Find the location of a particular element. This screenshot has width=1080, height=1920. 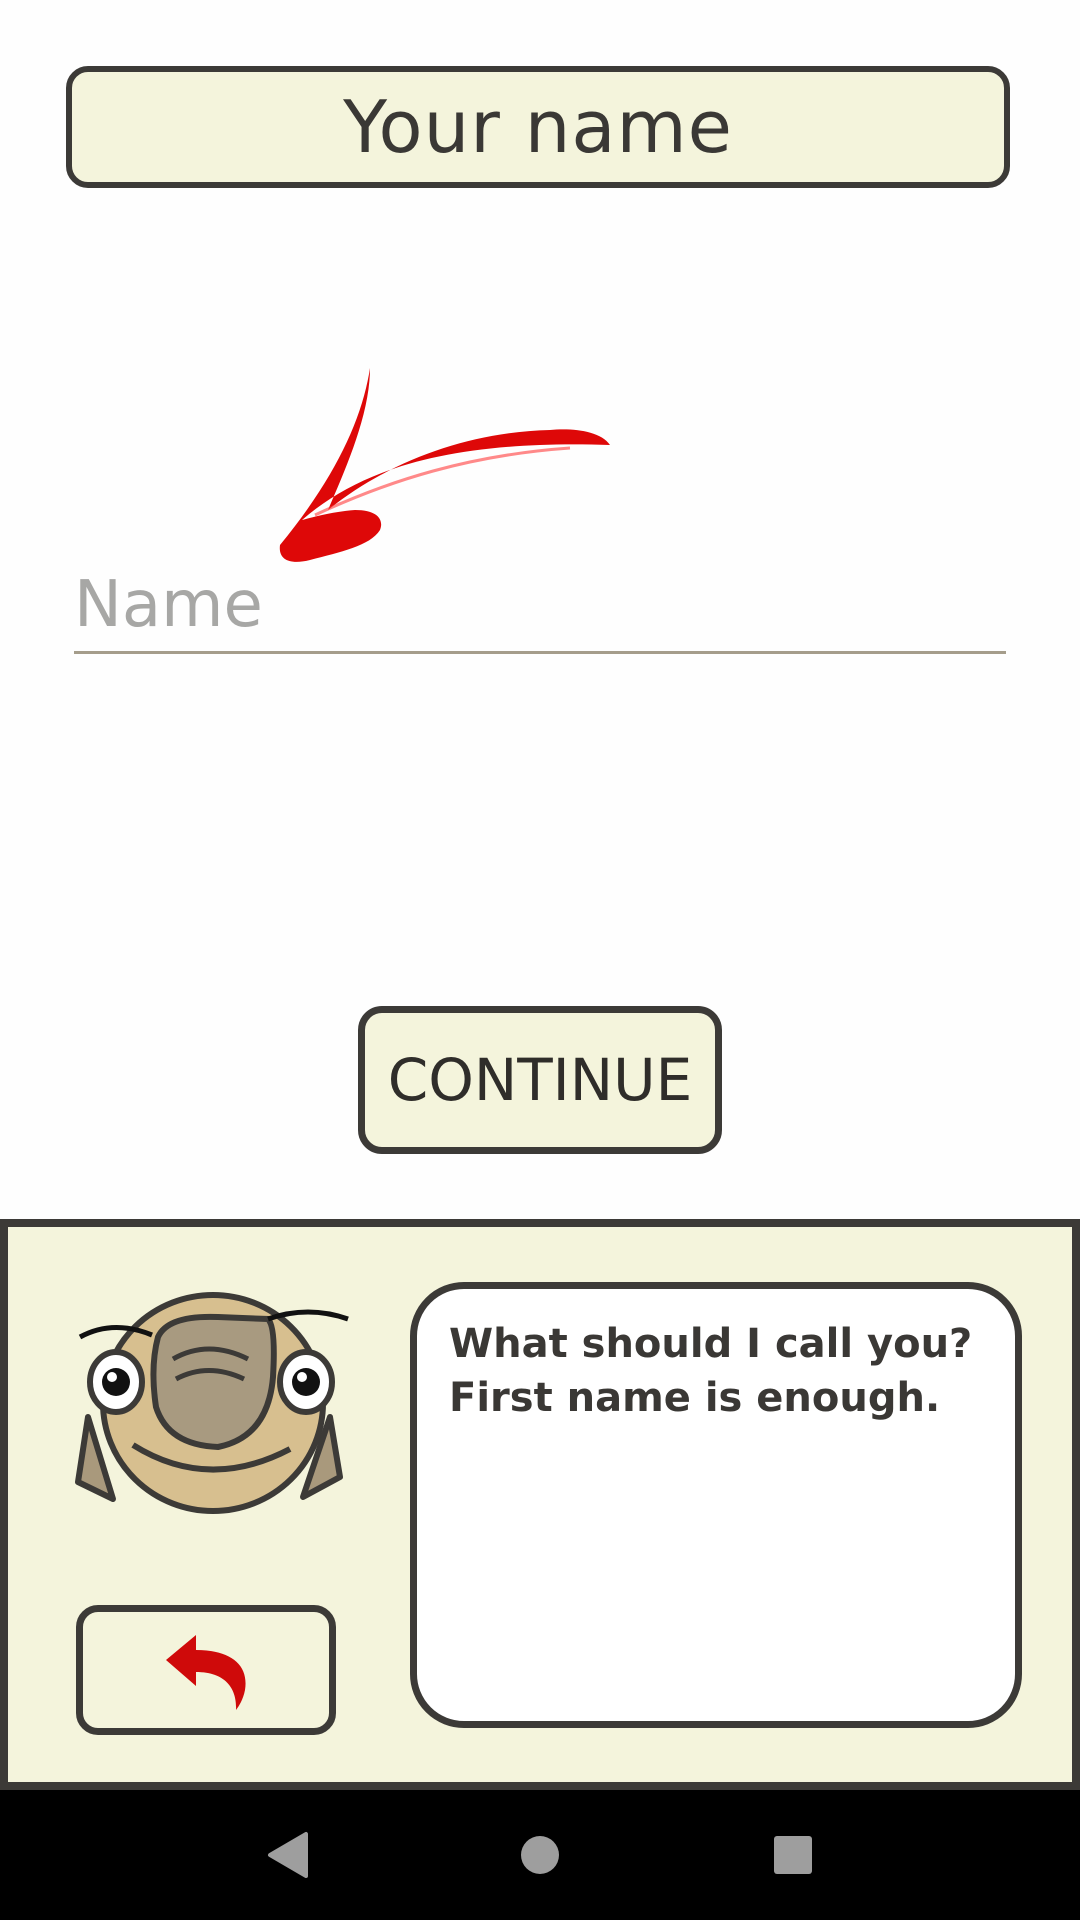

name-input is located at coordinates (540, 606).